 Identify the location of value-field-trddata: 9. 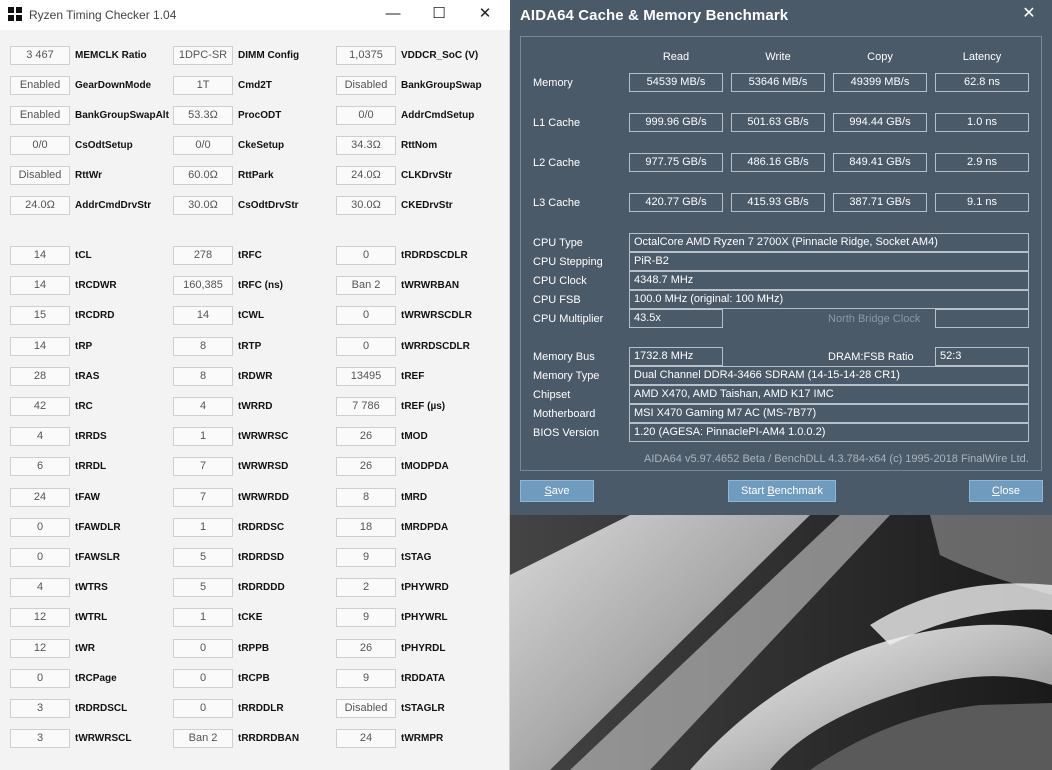
(366, 678).